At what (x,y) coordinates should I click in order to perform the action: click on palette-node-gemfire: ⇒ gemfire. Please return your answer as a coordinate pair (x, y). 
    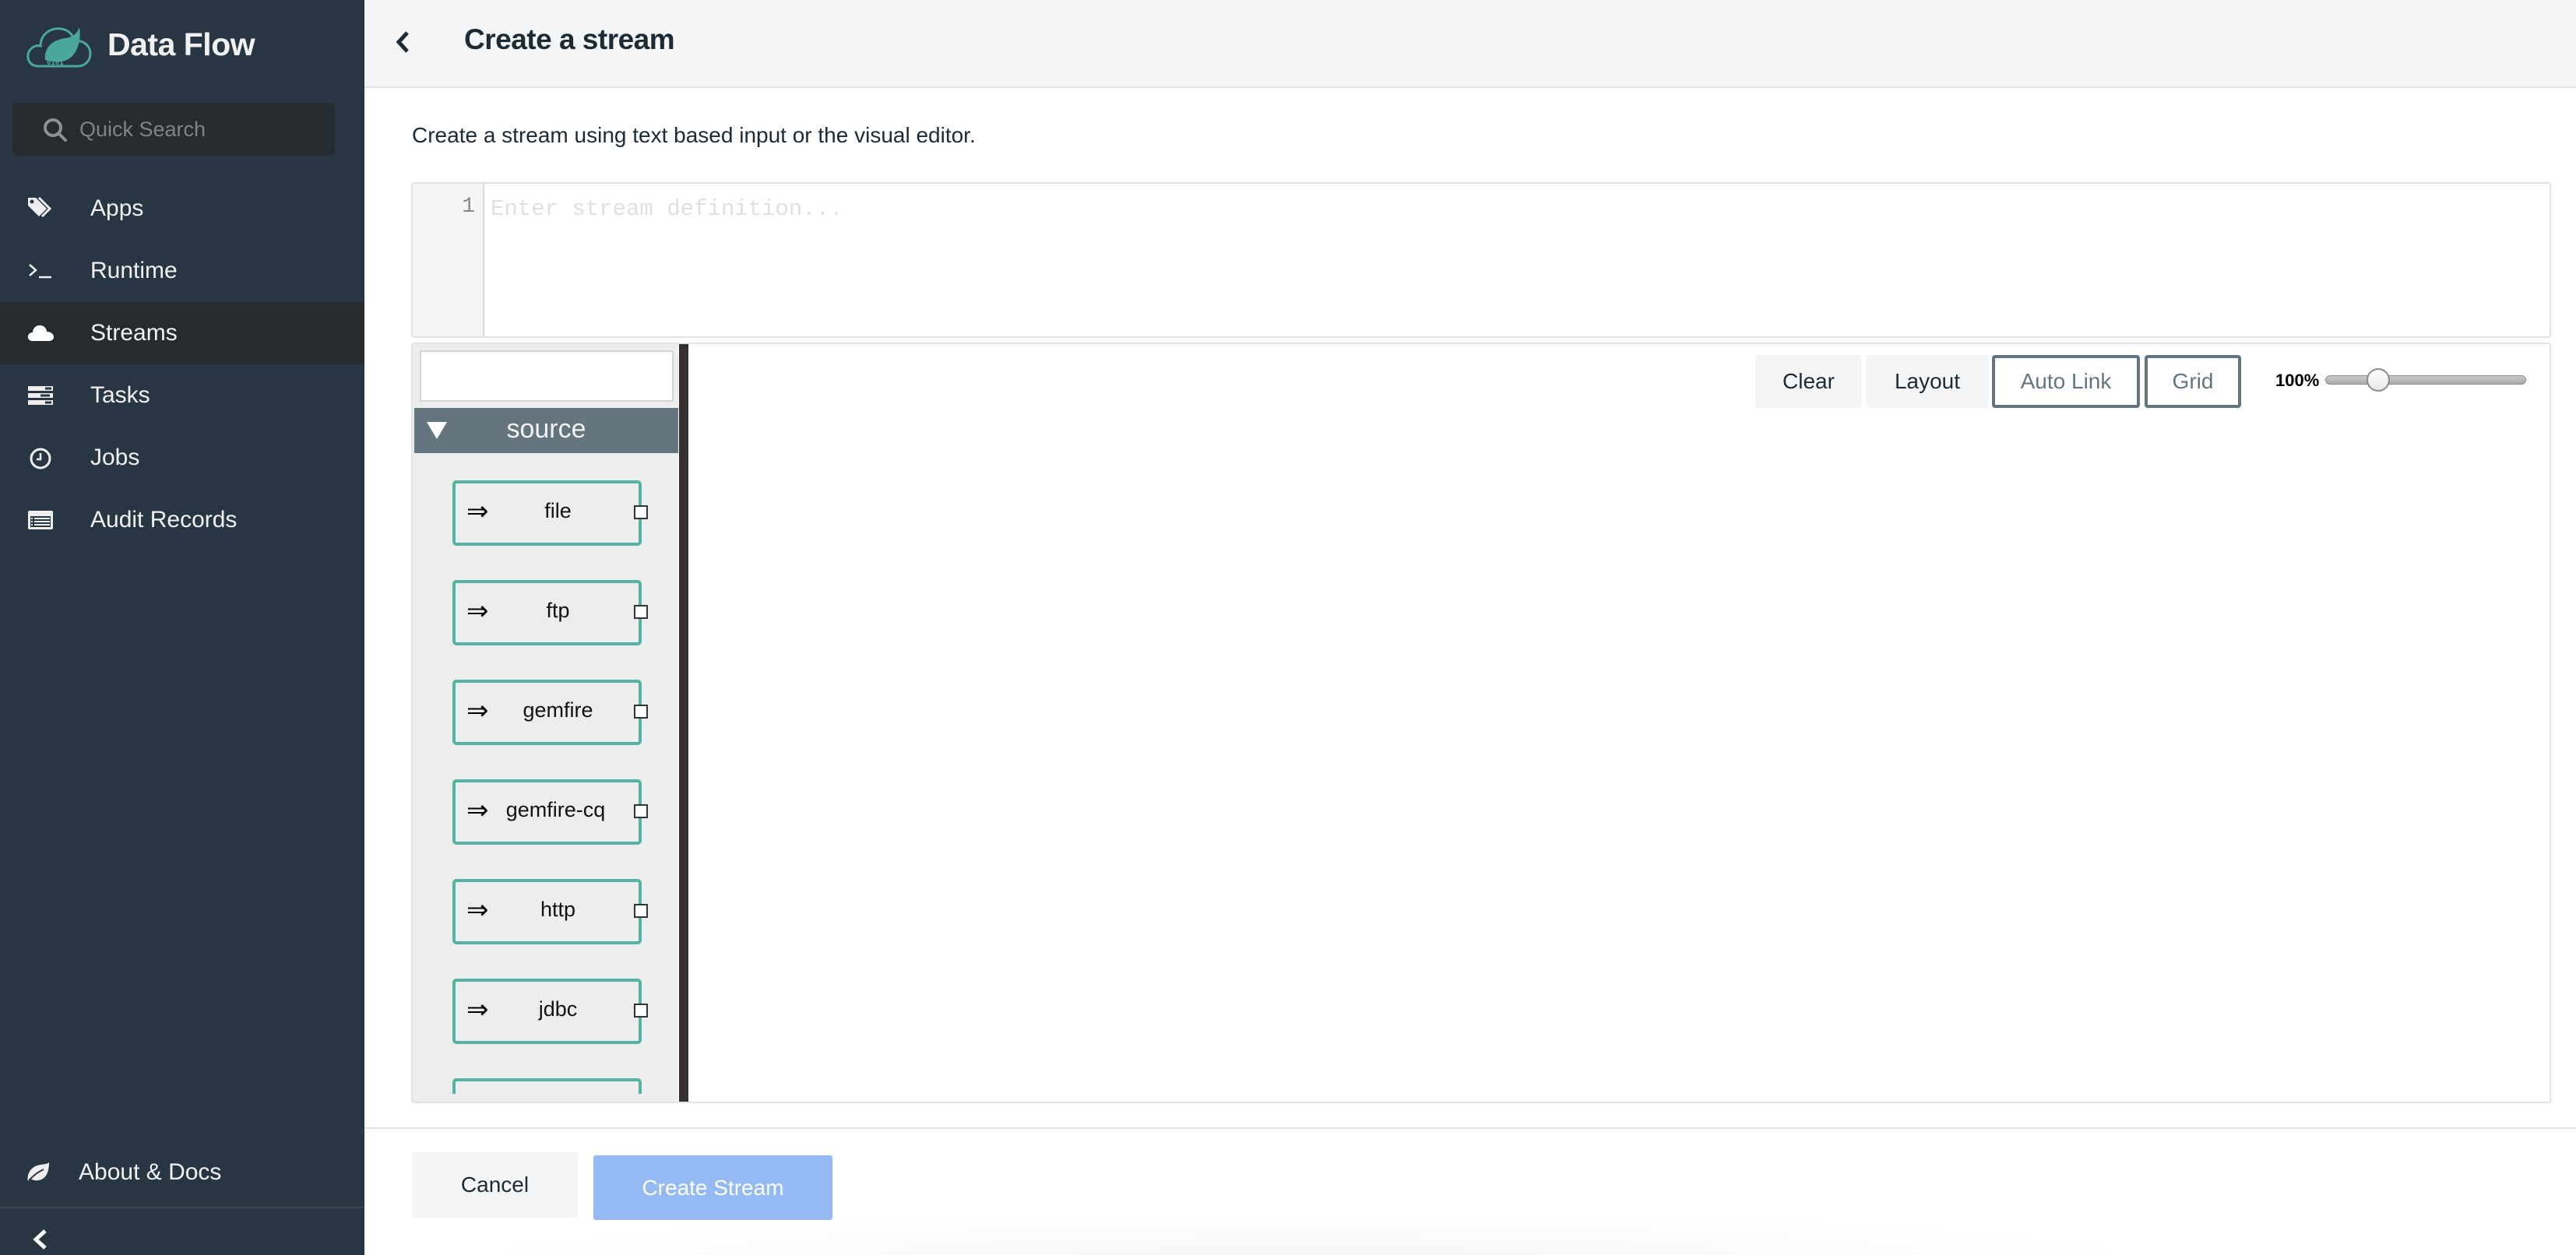
    Looking at the image, I should click on (550, 712).